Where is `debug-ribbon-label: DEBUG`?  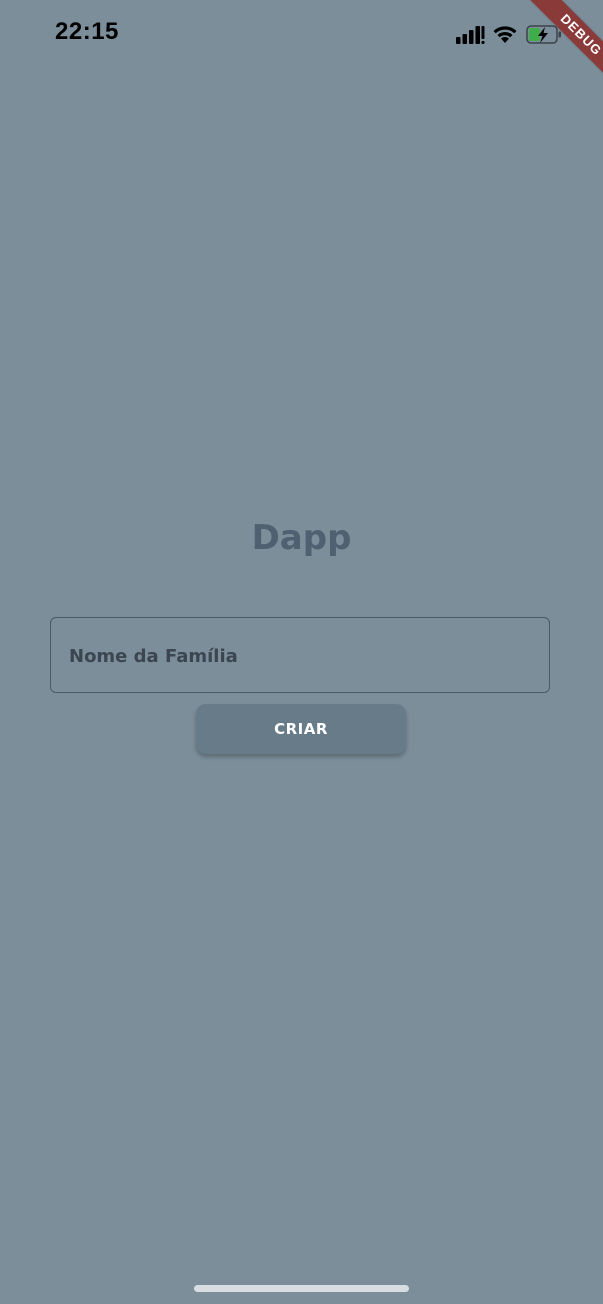
debug-ribbon-label: DEBUG is located at coordinates (563, 46).